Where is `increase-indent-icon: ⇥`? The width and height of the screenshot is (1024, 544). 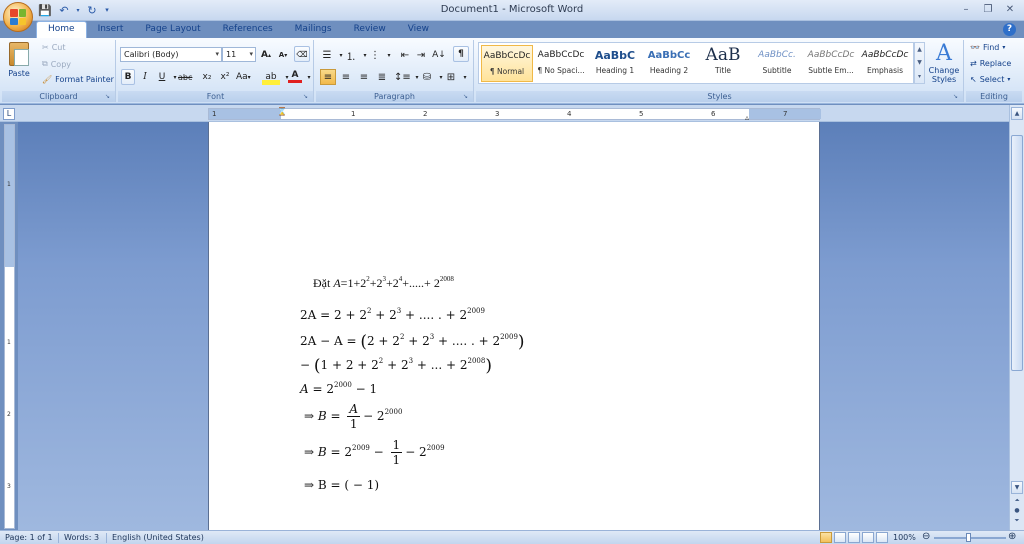 increase-indent-icon: ⇥ is located at coordinates (421, 55).